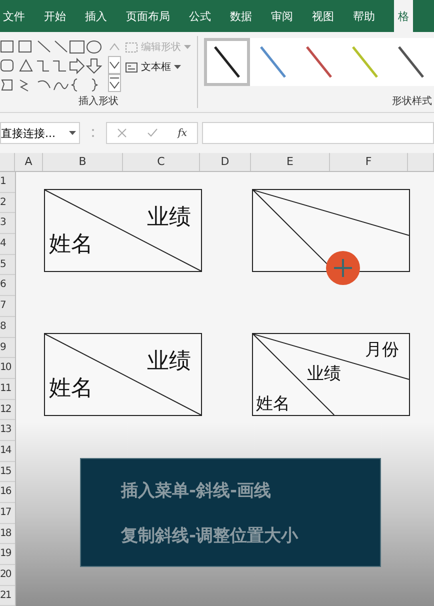 The image size is (434, 606). Describe the element at coordinates (7, 285) in the screenshot. I see `row-header: 6` at that location.